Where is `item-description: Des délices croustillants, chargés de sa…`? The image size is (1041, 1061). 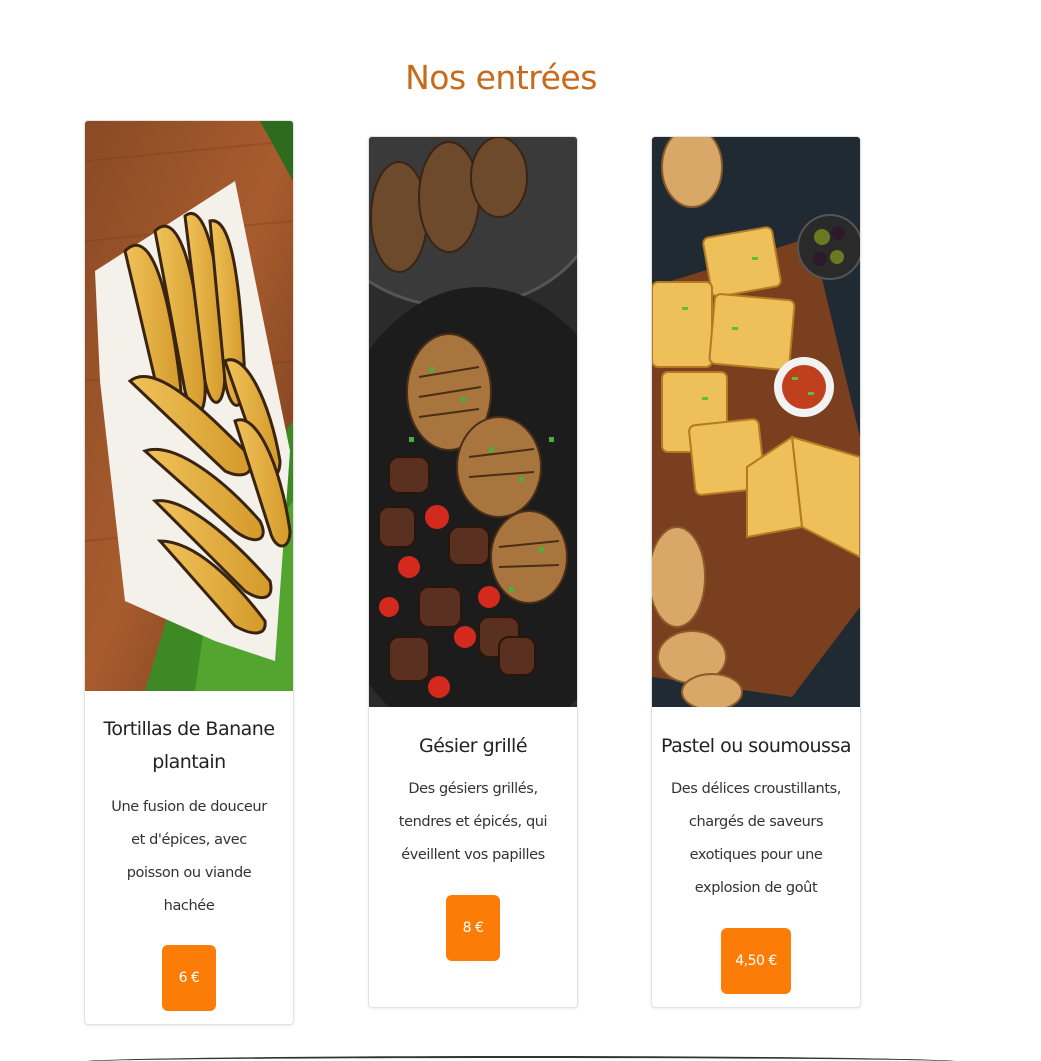
item-description: Des délices croustillants, chargés de sa… is located at coordinates (755, 838).